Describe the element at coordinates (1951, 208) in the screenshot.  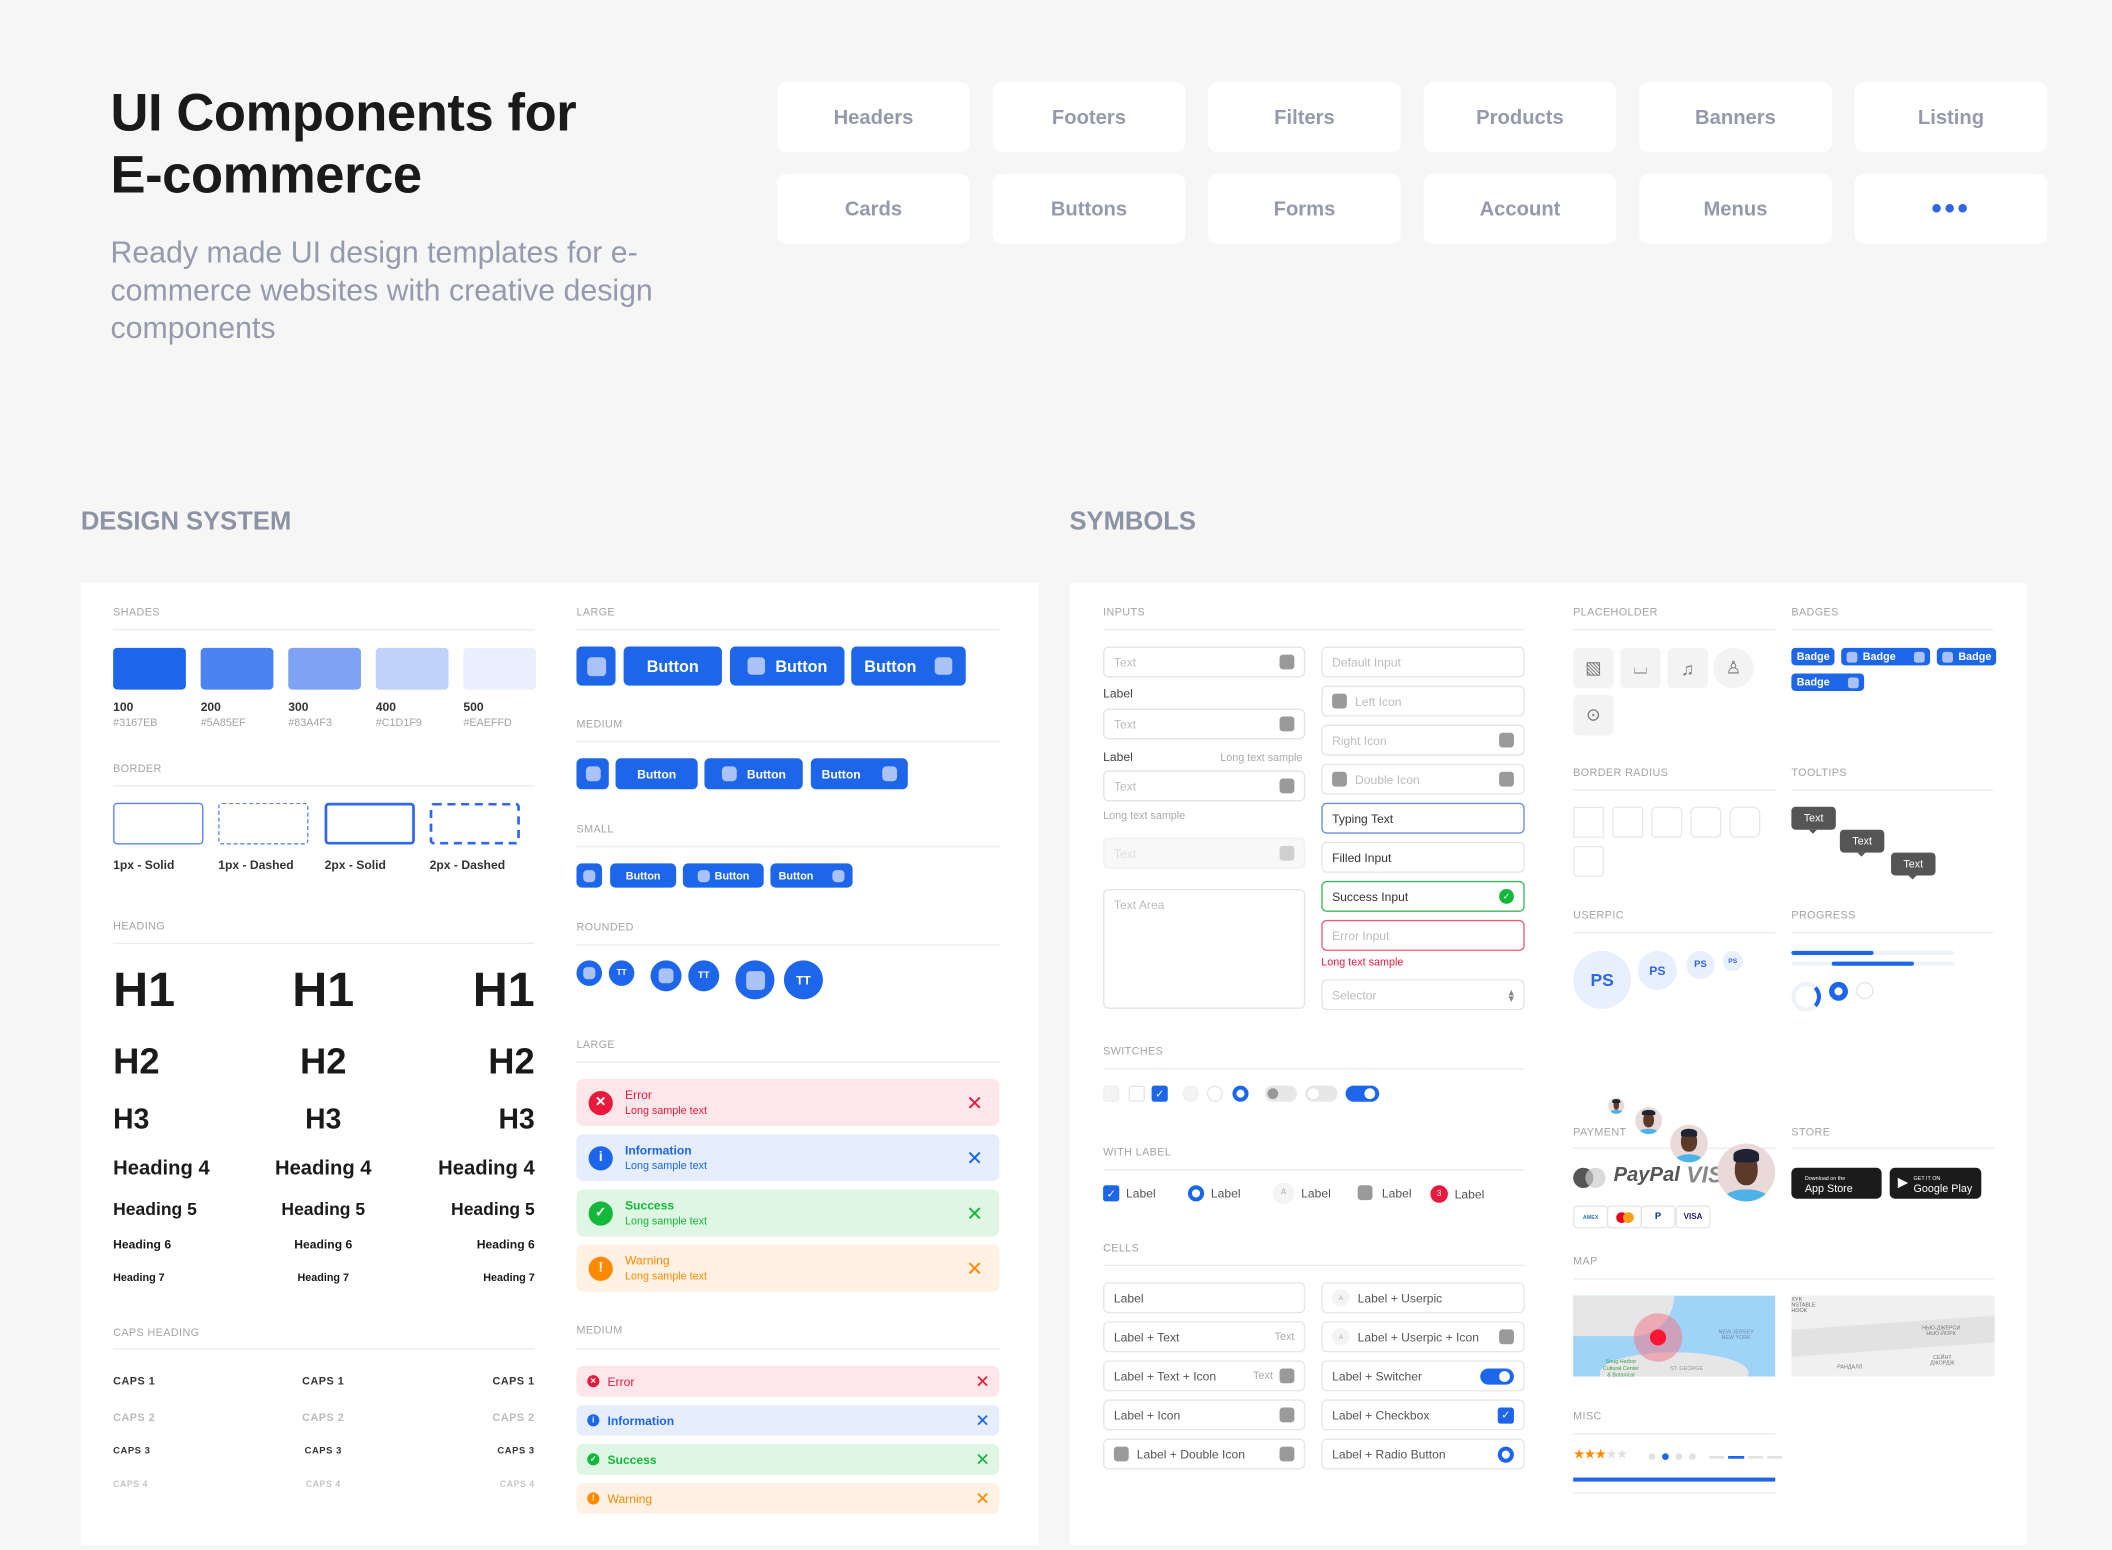
I see `nav-more: •••` at that location.